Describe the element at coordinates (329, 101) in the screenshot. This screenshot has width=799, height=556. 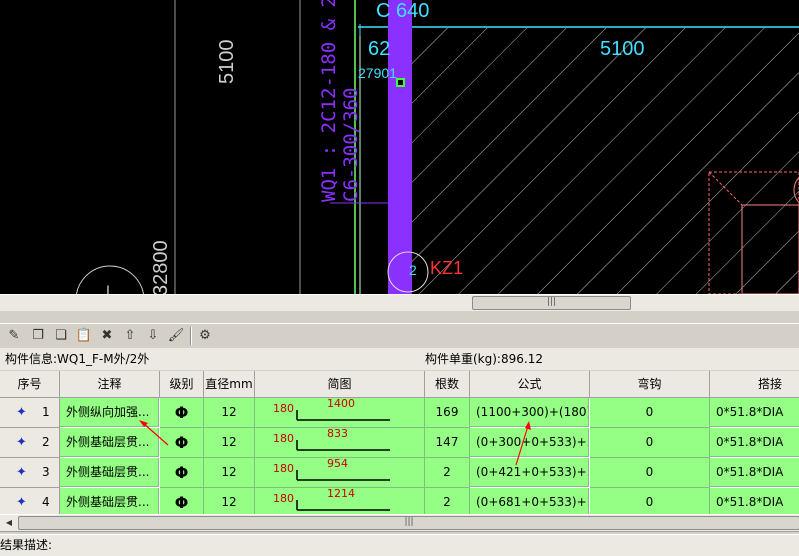
I see `cad-wall-annotation: WQ1 : 2C12-180 & 2C` at that location.